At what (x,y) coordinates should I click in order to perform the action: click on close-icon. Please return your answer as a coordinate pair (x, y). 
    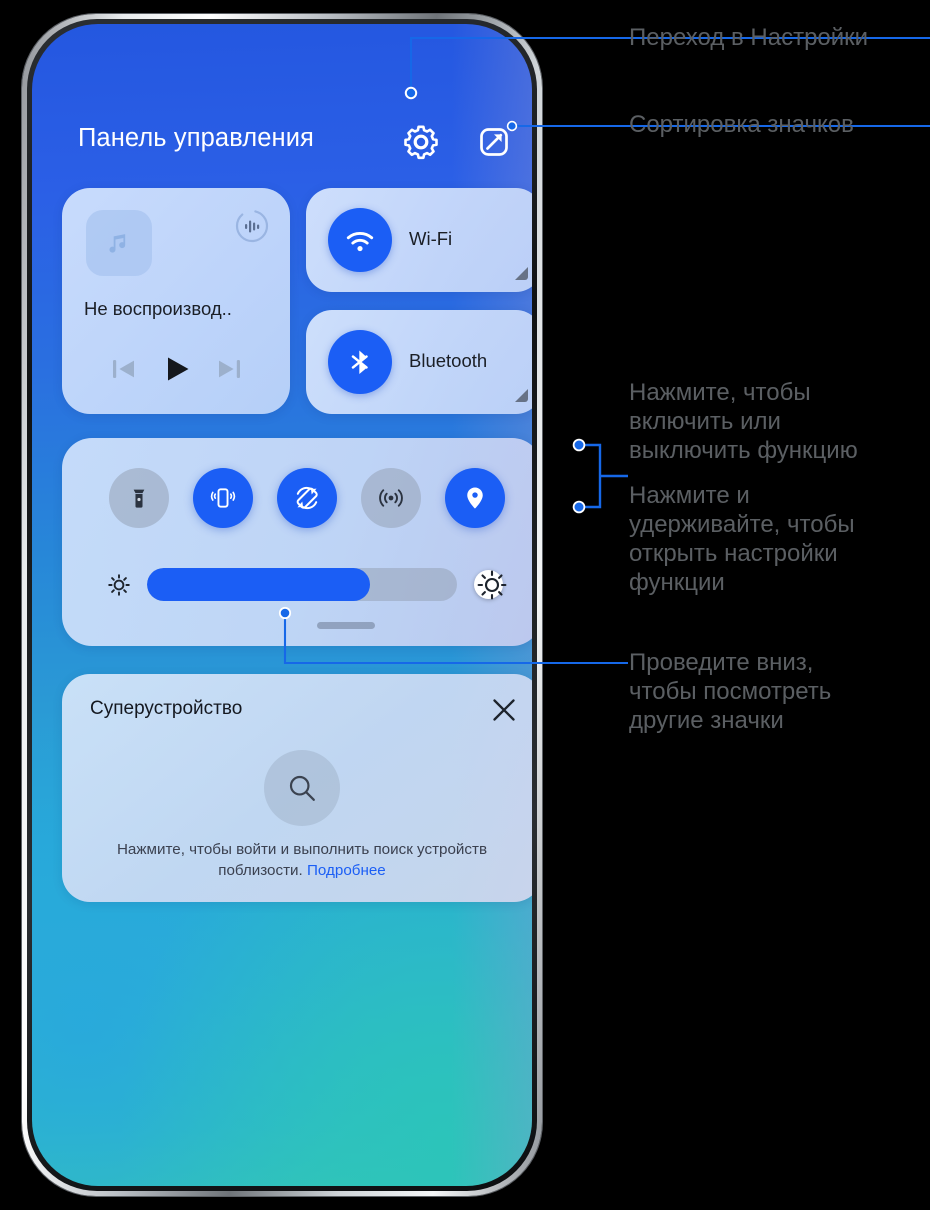
    Looking at the image, I should click on (504, 710).